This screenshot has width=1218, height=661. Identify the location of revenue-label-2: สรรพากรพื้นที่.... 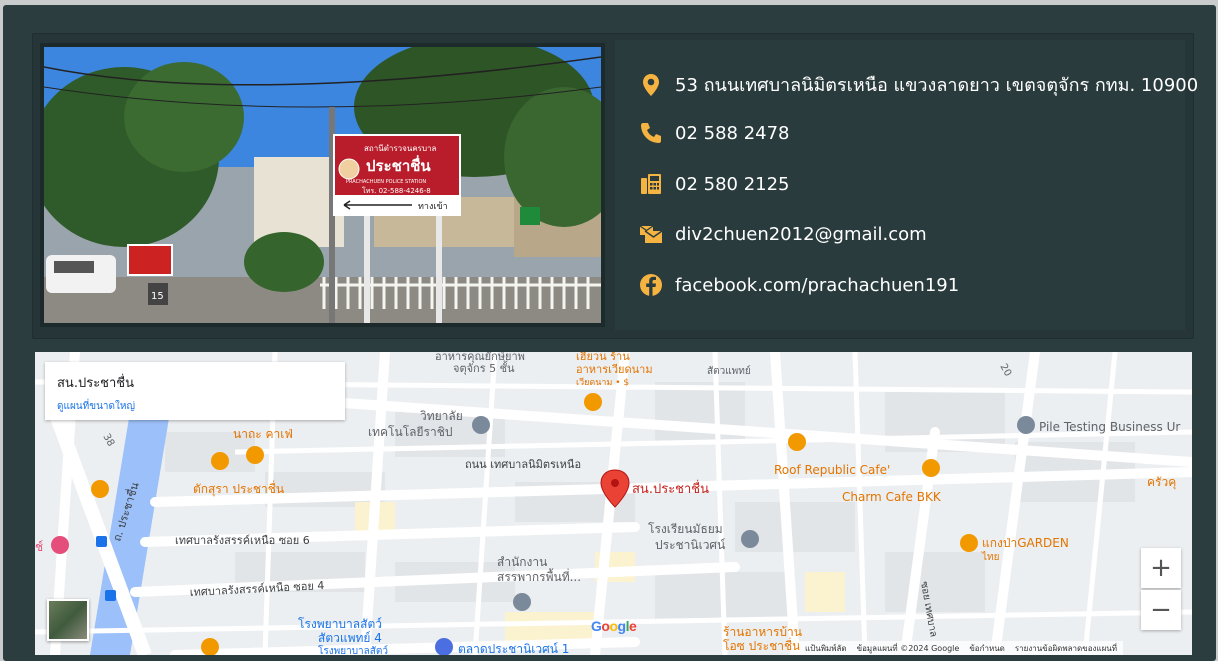
(539, 576).